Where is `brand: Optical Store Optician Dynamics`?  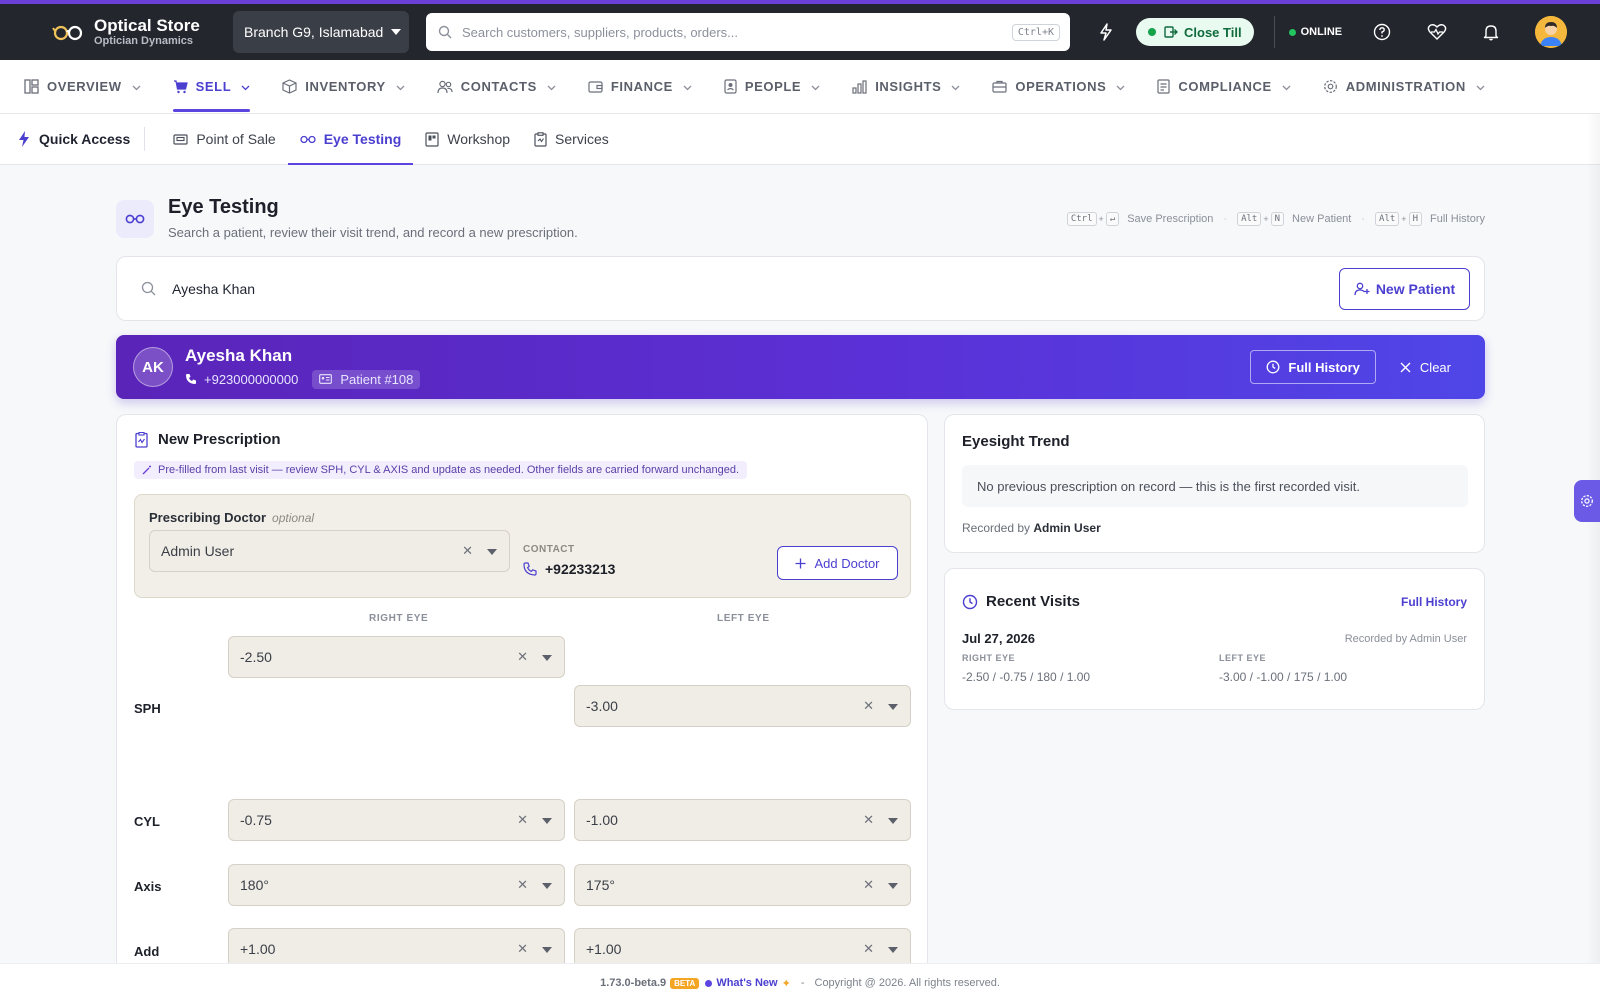
brand: Optical Store Optician Dynamics is located at coordinates (137, 32).